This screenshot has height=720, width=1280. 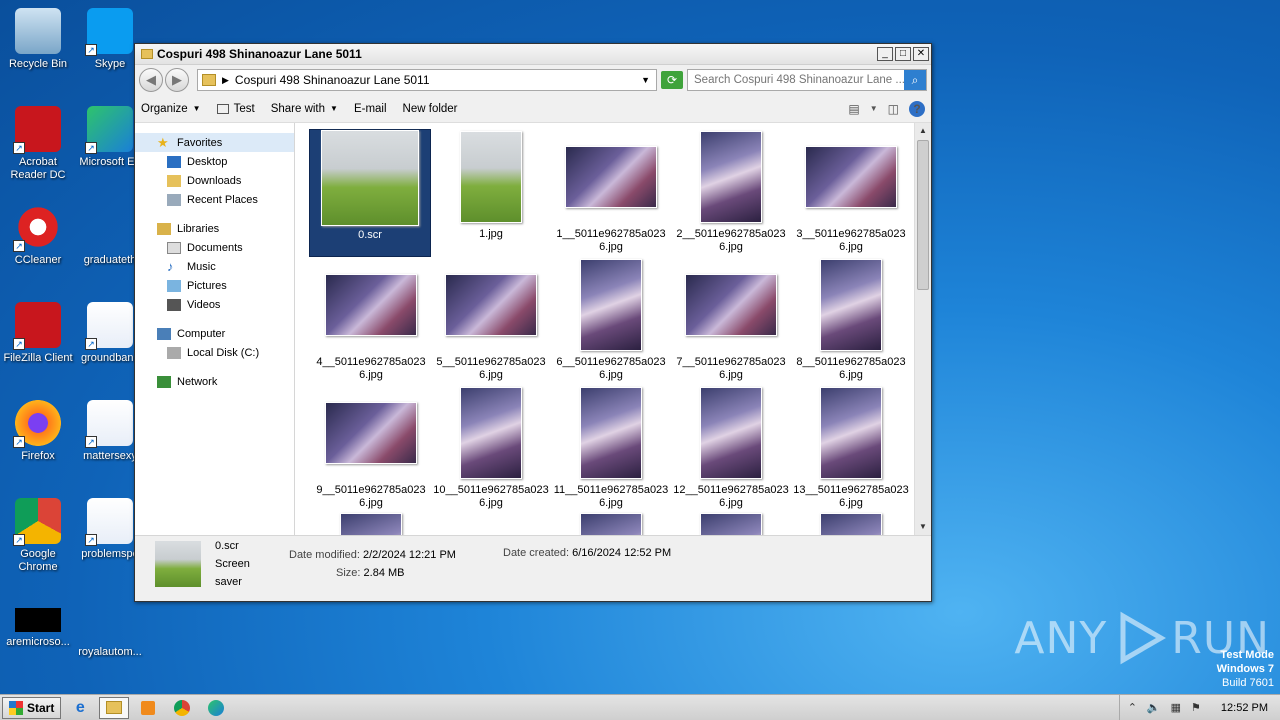 What do you see at coordinates (1244, 708) in the screenshot?
I see `clock: 12:52 PM` at bounding box center [1244, 708].